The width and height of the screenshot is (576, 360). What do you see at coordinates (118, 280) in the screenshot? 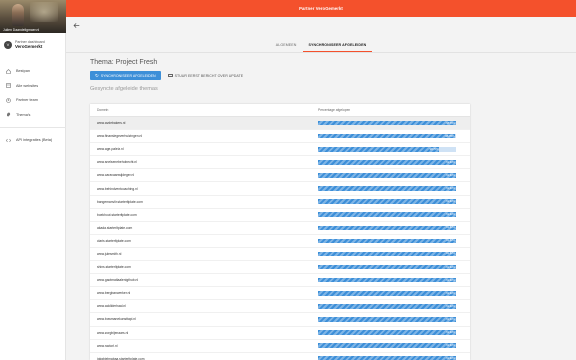
I see `domain-cell: www.gaotmatlaalenigthub.nl` at bounding box center [118, 280].